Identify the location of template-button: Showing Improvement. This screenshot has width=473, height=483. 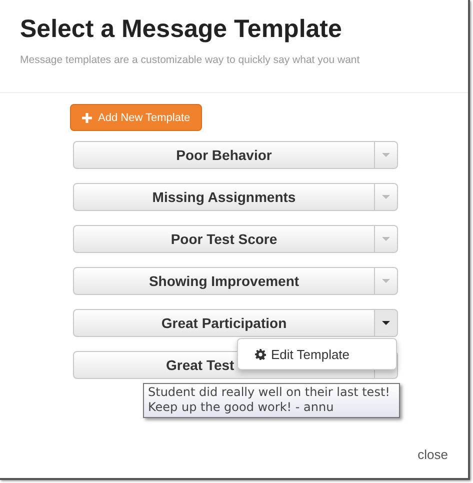
(224, 281).